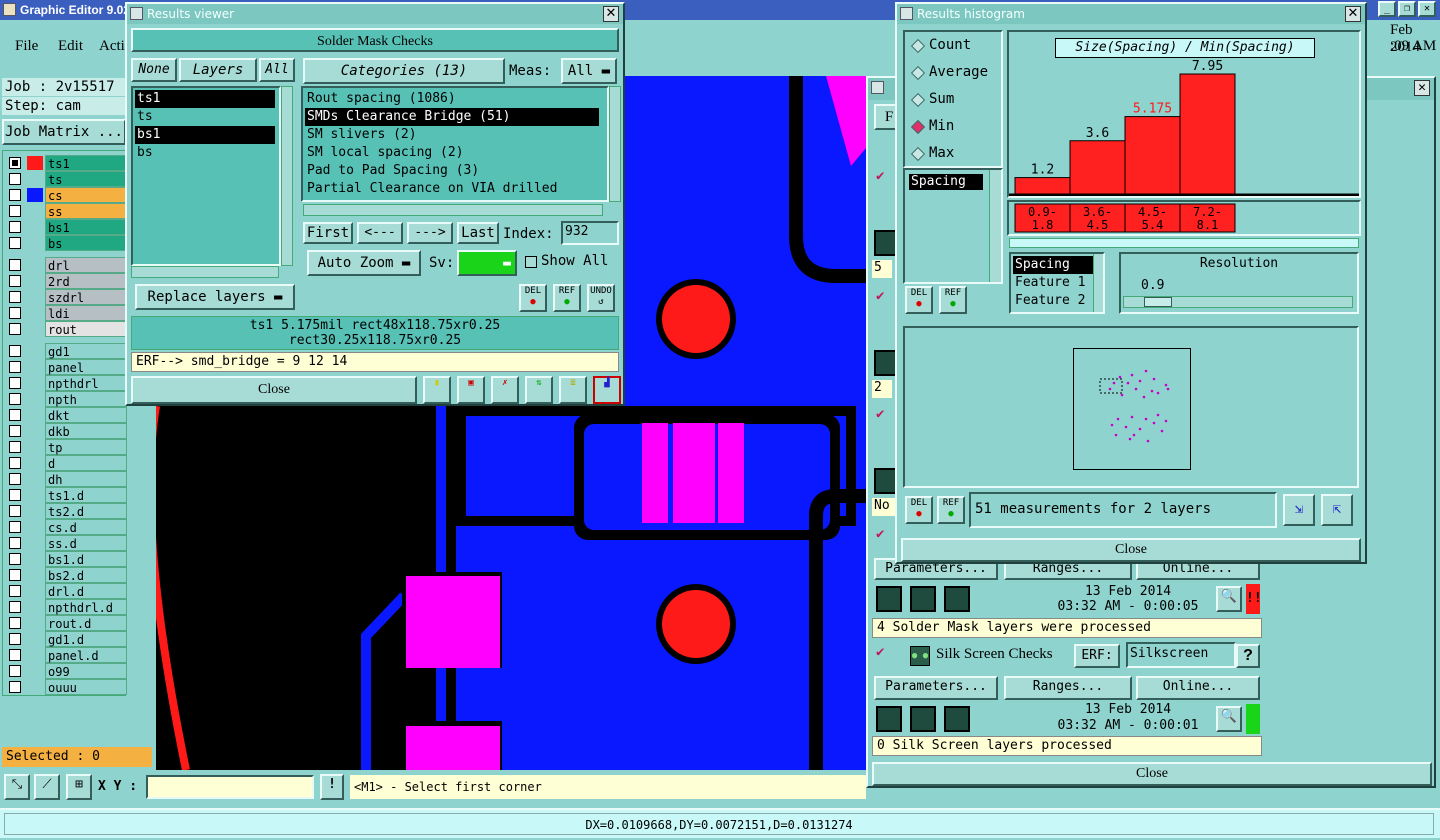 The image size is (1440, 840). Describe the element at coordinates (487, 263) in the screenshot. I see `sv-color-dropdown: ▬` at that location.